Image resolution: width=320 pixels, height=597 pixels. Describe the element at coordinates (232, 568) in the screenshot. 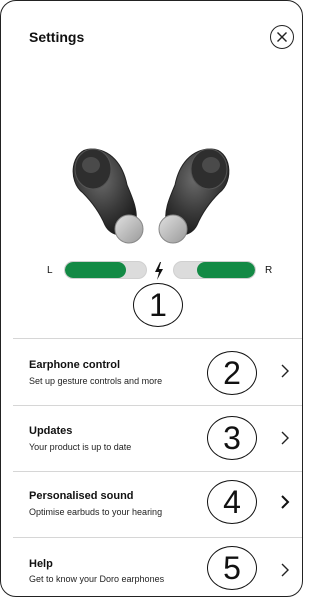

I see `callout-marker-5: 5` at that location.